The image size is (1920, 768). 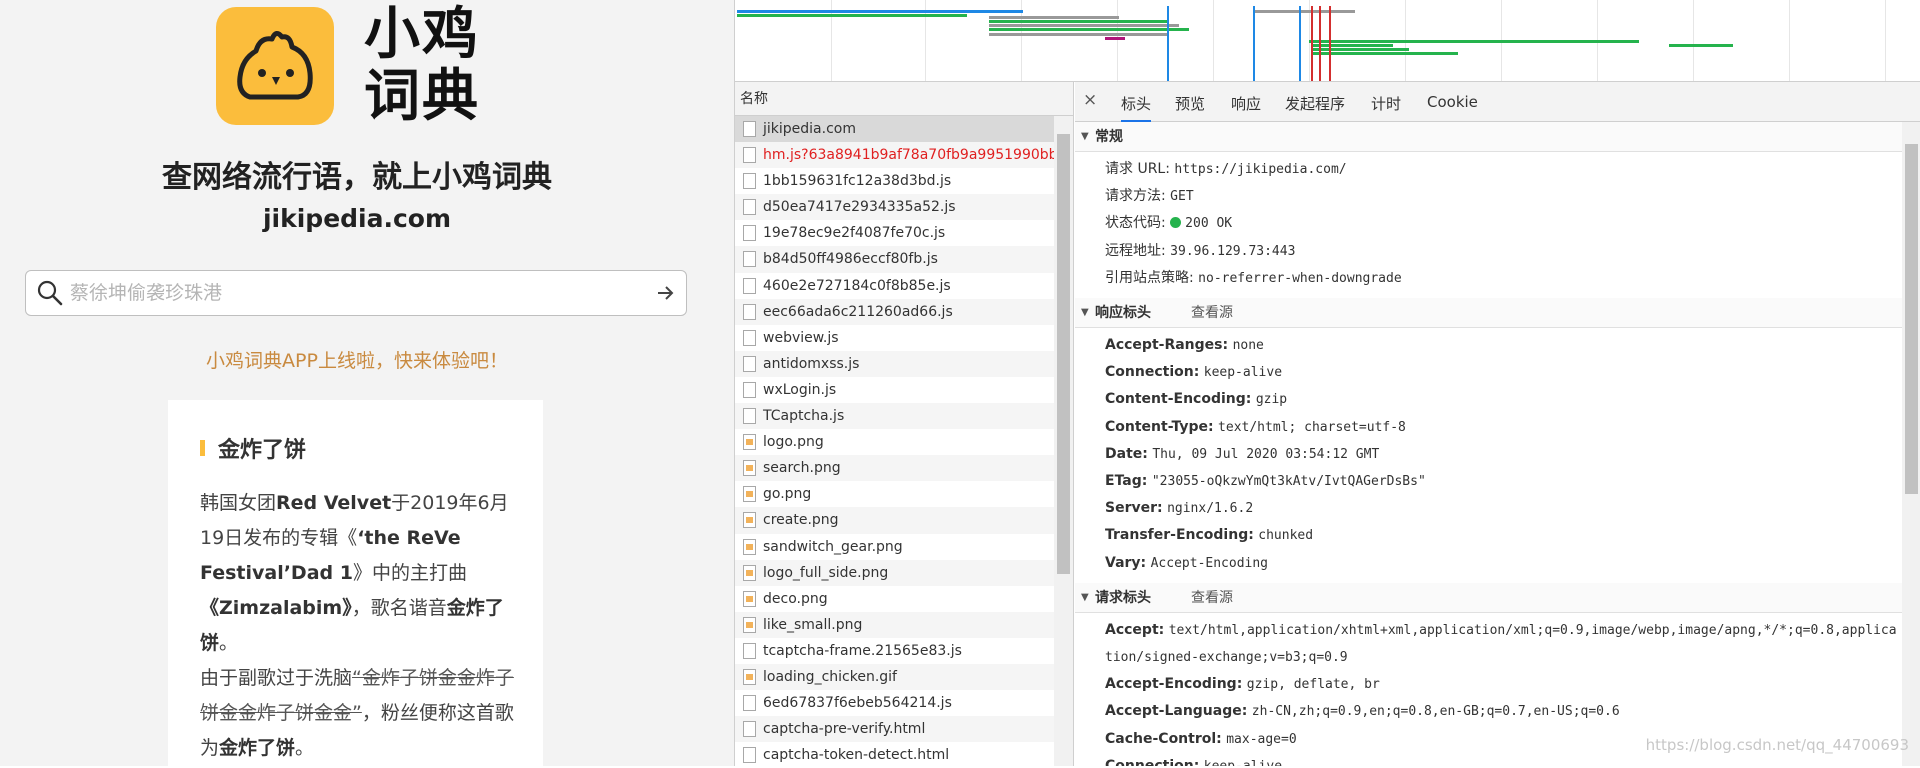 I want to click on logo-wordmark: 小鸡 词典, so click(x=422, y=65).